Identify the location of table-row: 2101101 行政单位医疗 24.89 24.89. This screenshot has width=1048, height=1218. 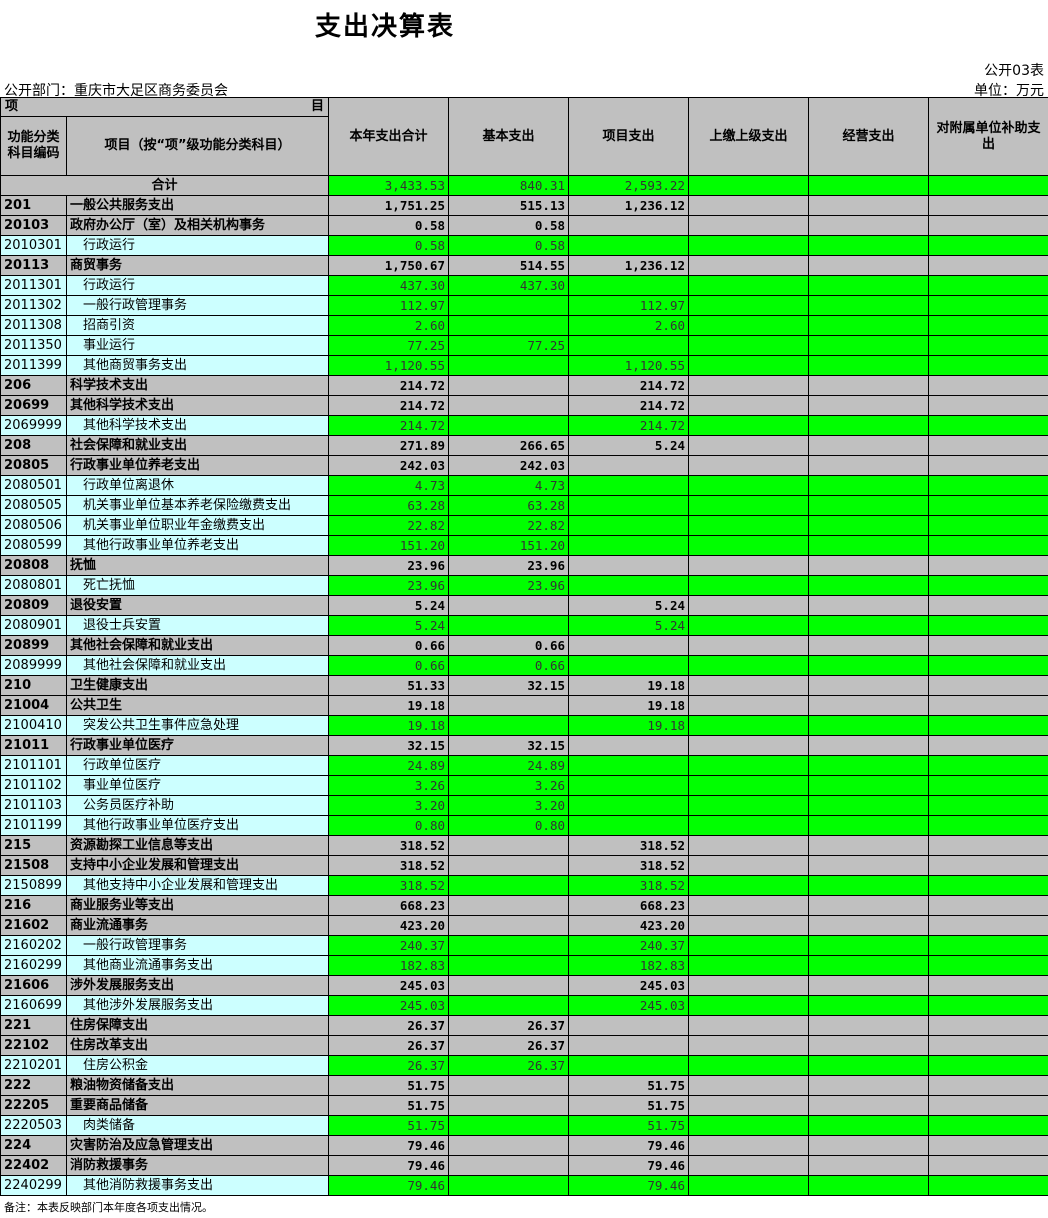
(524, 765).